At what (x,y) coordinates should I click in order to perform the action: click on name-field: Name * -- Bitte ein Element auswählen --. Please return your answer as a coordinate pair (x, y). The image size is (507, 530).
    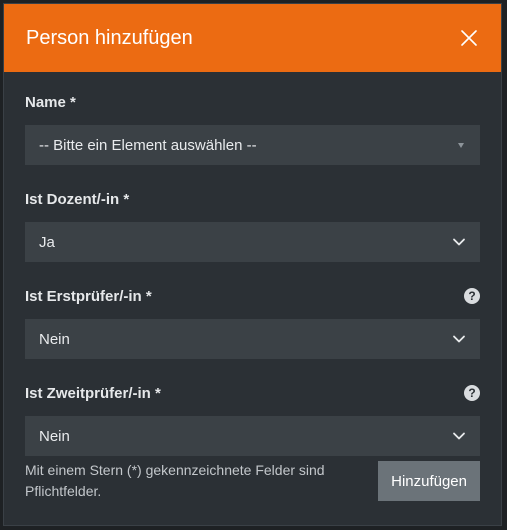
    Looking at the image, I should click on (252, 128).